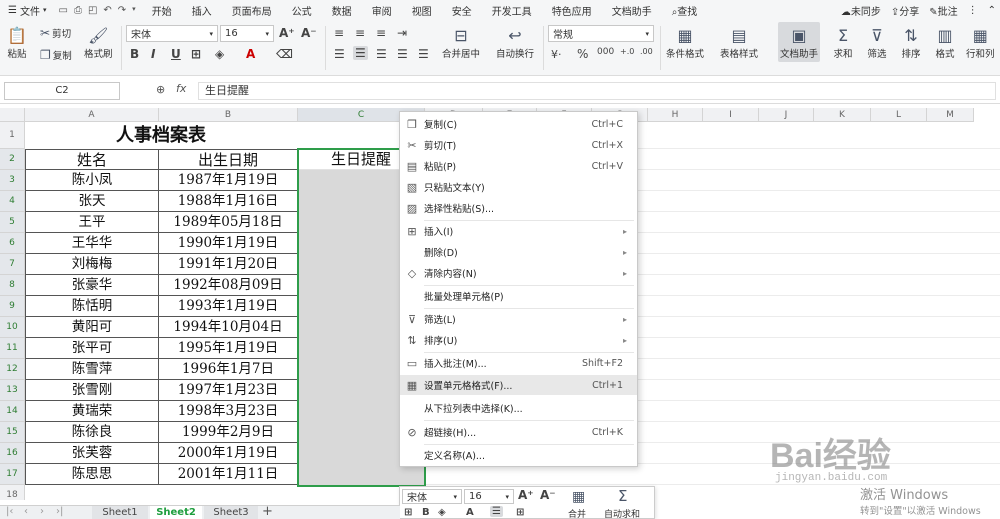 The width and height of the screenshot is (1000, 519). Describe the element at coordinates (622, 496) in the screenshot. I see `sigma-icon: Σ` at that location.